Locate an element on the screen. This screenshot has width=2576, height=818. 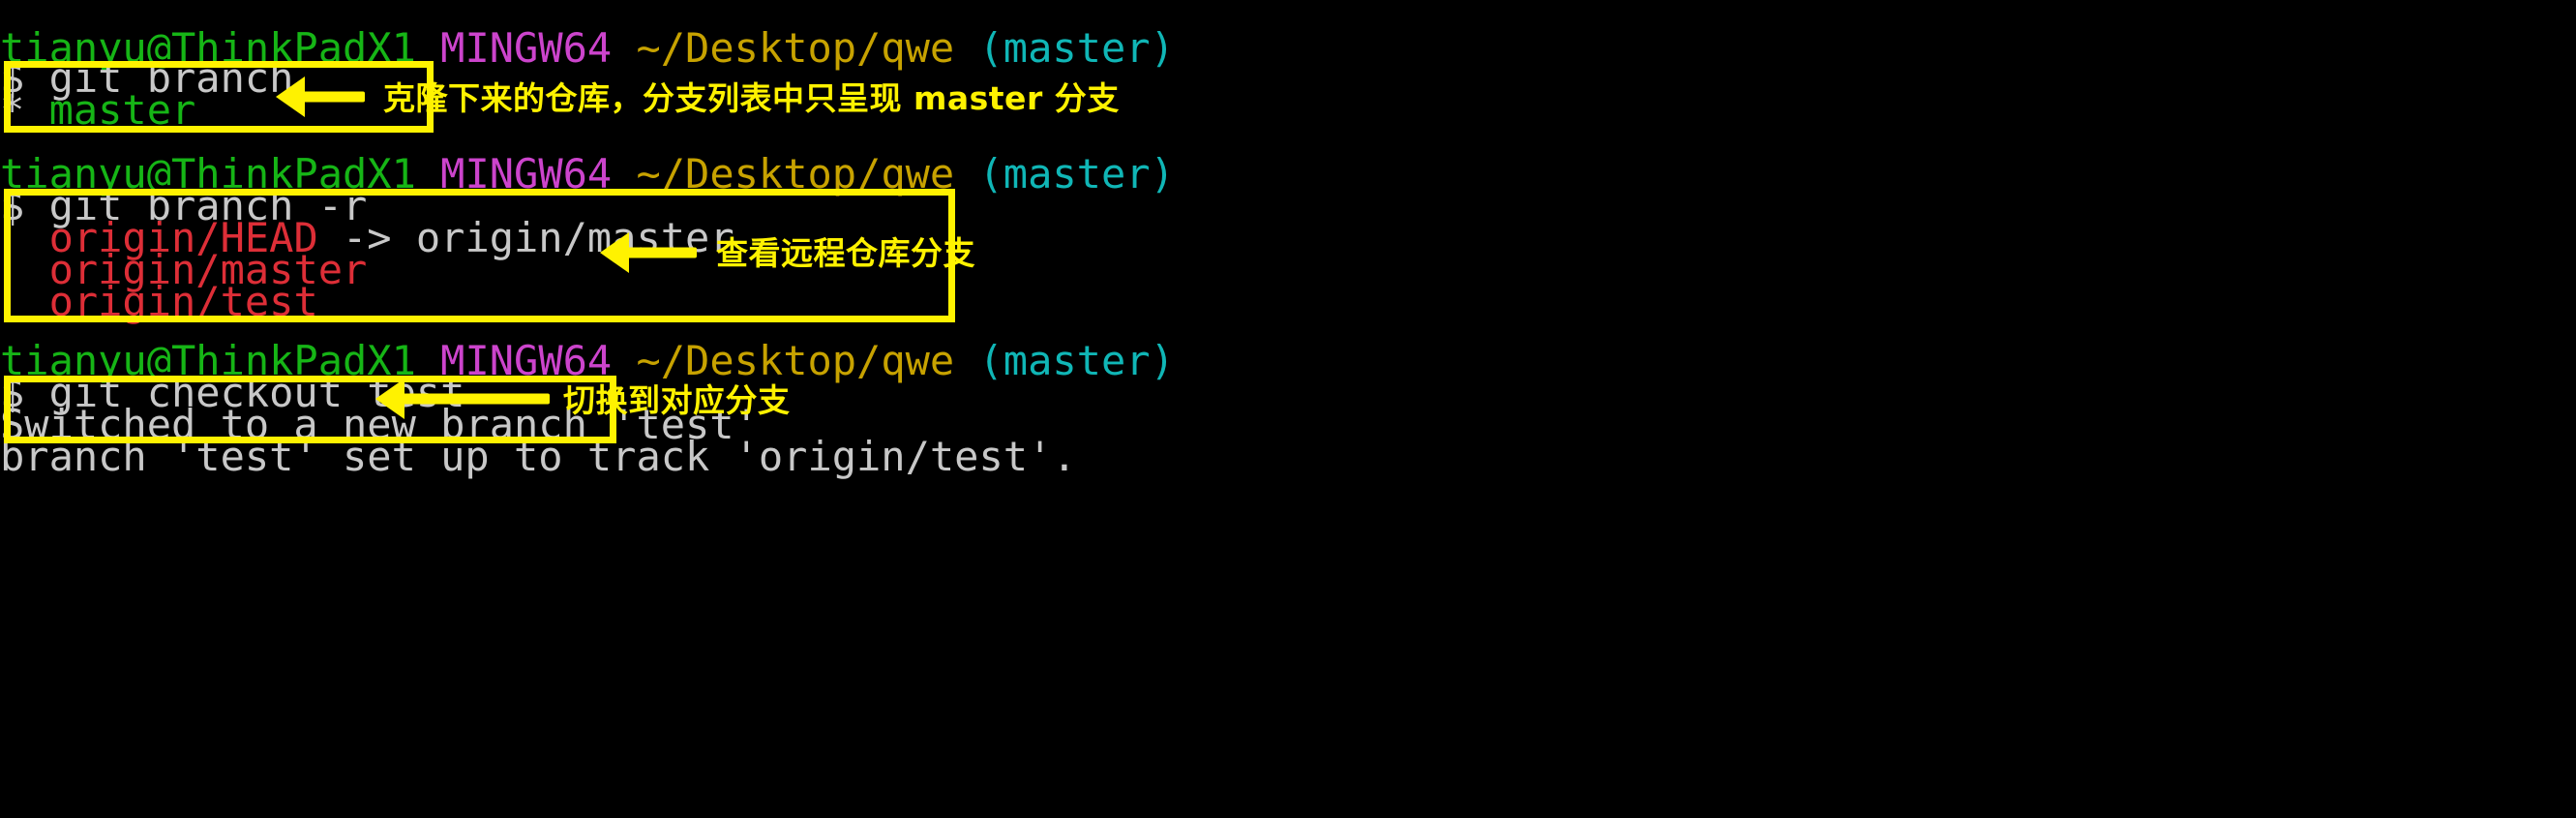
annotation-text-2: 查看远程仓库分支 is located at coordinates (845, 253).